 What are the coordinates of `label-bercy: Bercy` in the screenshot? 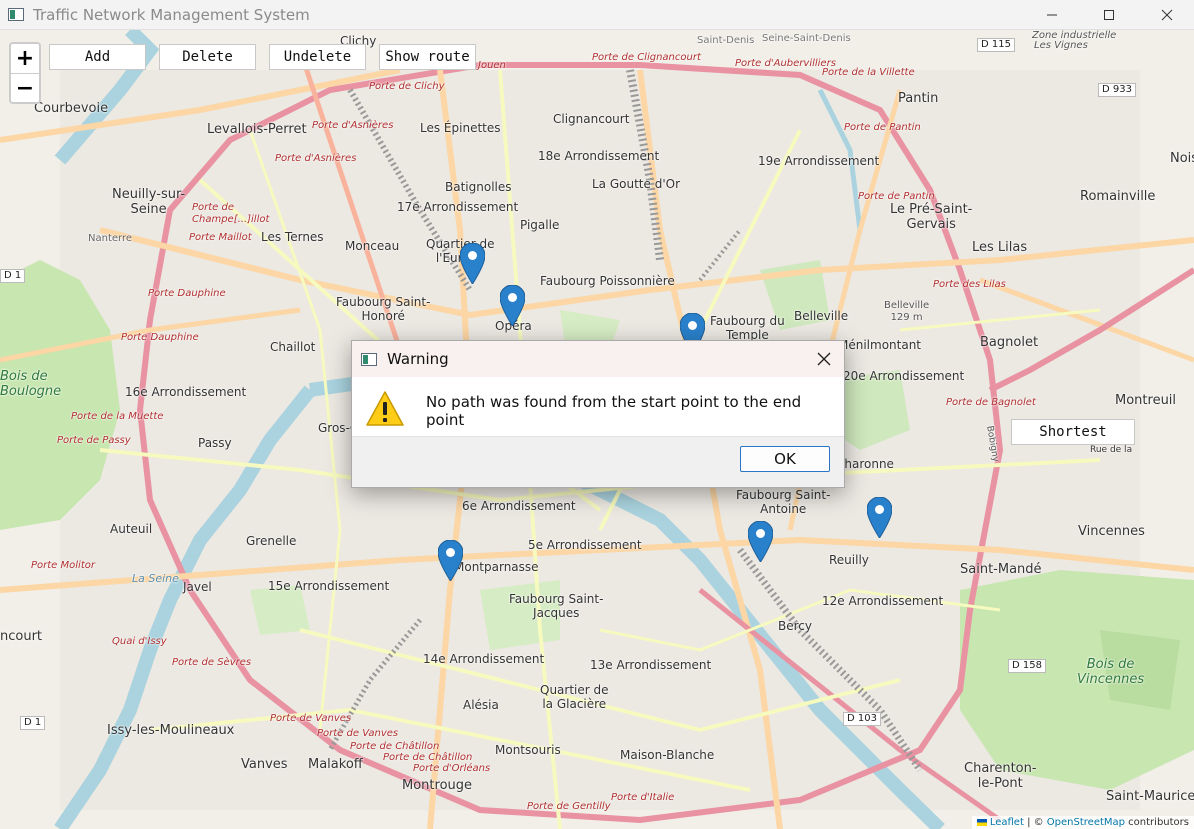 It's located at (795, 626).